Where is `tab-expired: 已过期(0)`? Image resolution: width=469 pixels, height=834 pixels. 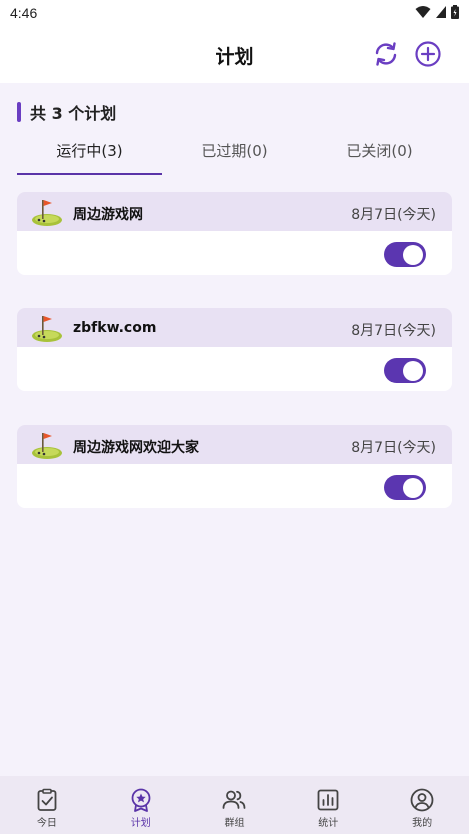
tab-expired: 已过期(0) is located at coordinates (234, 154).